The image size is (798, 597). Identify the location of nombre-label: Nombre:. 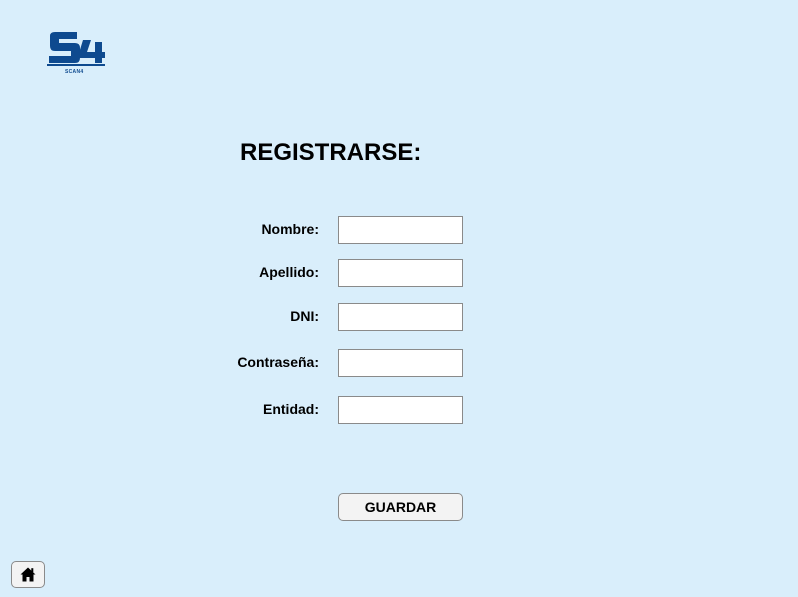
(290, 229).